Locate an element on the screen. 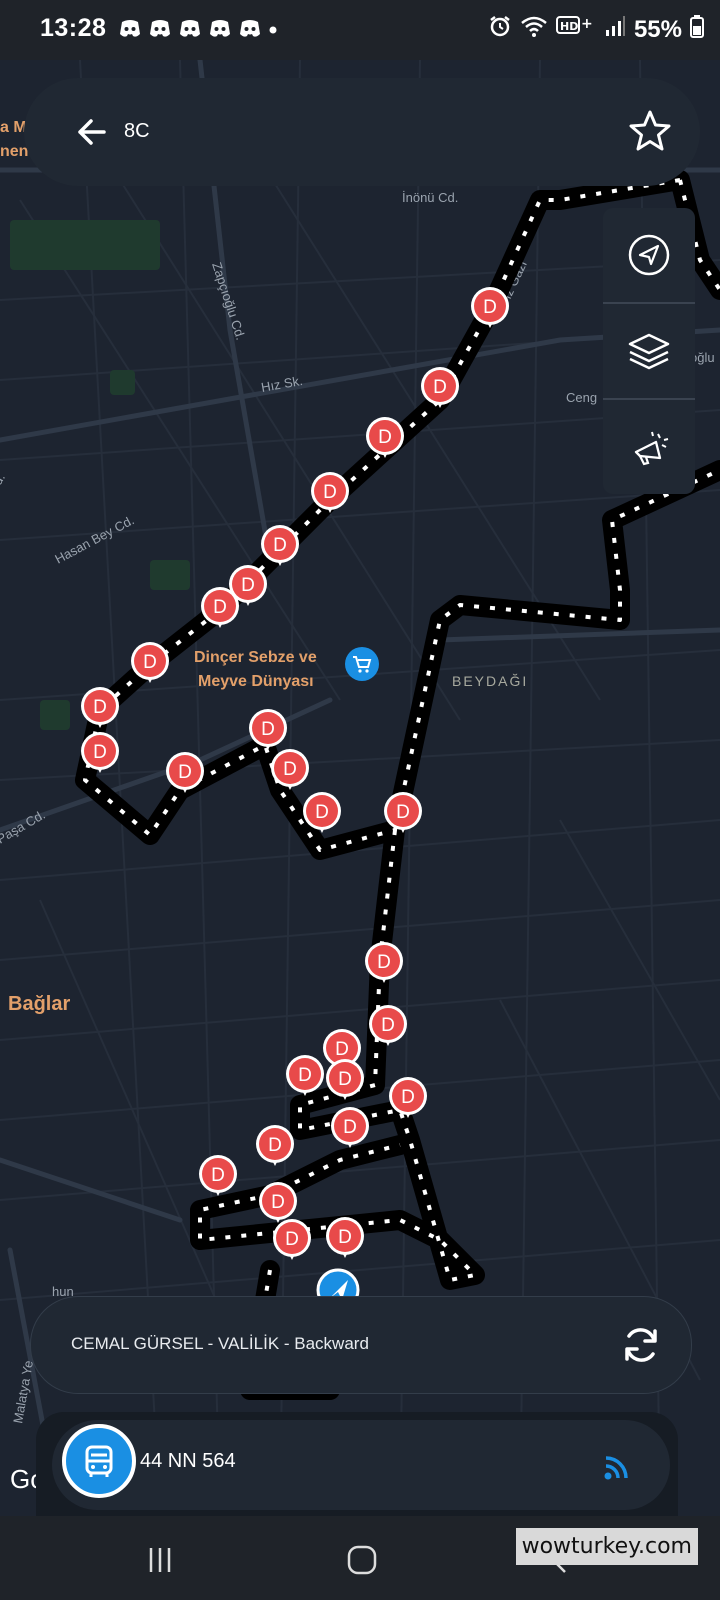  map-label-topleft-b: nen is located at coordinates (14, 151).